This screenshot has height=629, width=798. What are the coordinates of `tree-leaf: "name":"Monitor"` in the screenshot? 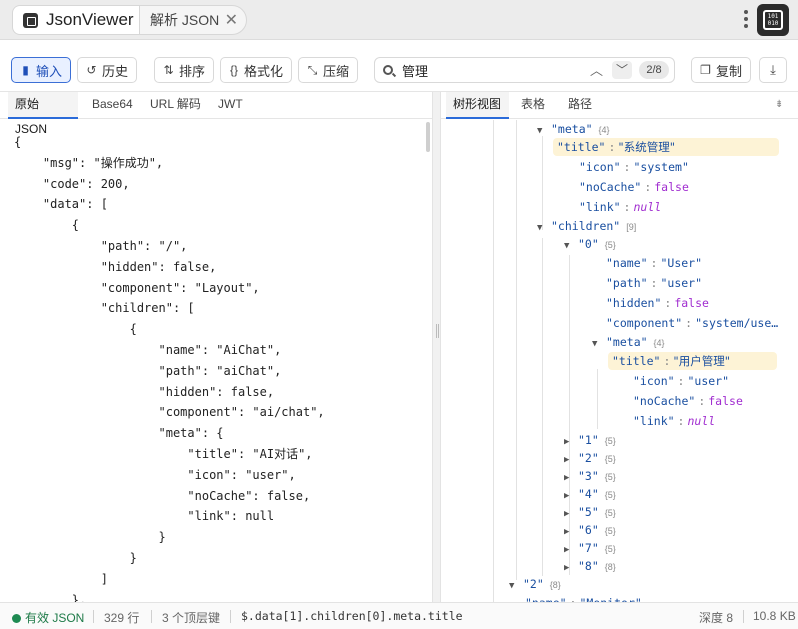 It's located at (583, 598).